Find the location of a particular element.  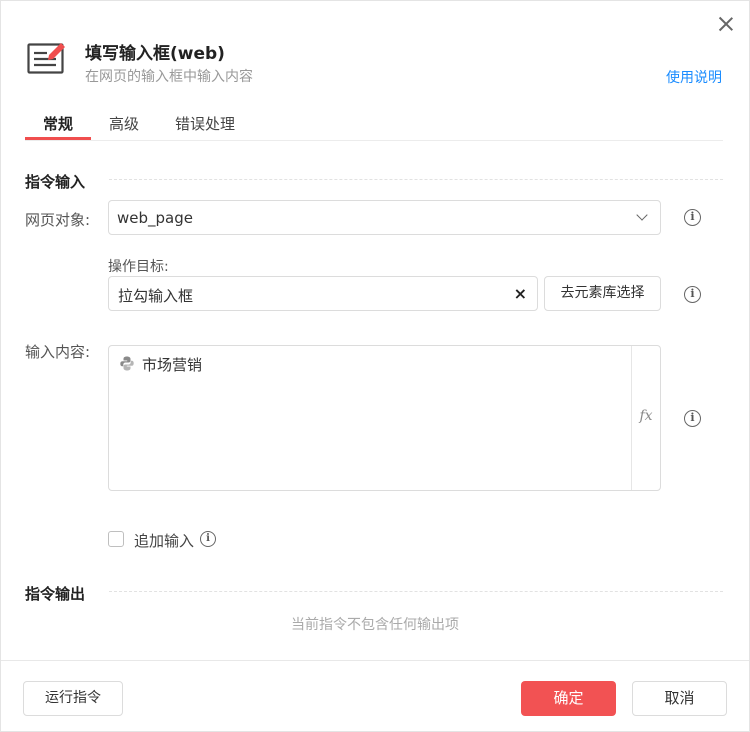

output-section-divider is located at coordinates (416, 591).